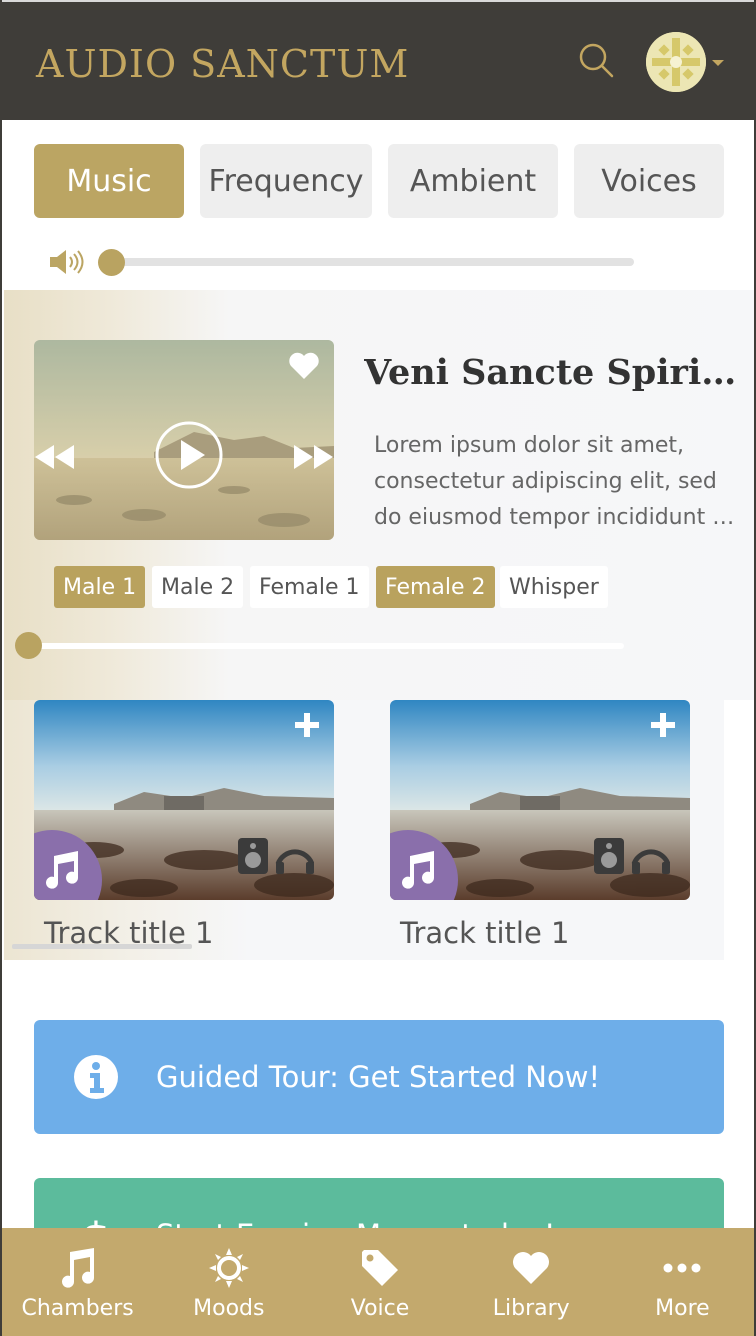 This screenshot has height=1336, width=756. Describe the element at coordinates (77, 1268) in the screenshot. I see `music-note-icon` at that location.